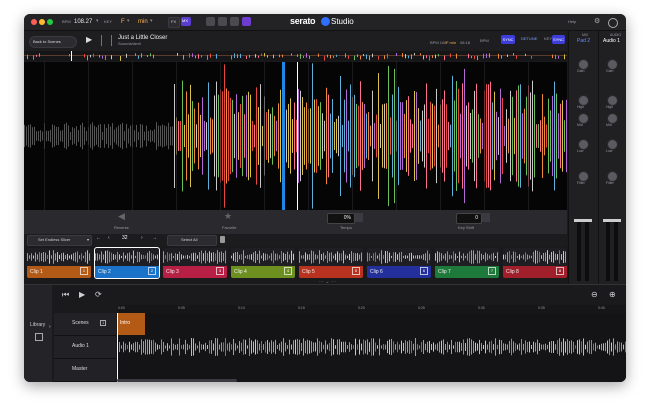 The width and height of the screenshot is (650, 414). Describe the element at coordinates (50, 327) in the screenshot. I see `library-expand-icon: ›` at that location.